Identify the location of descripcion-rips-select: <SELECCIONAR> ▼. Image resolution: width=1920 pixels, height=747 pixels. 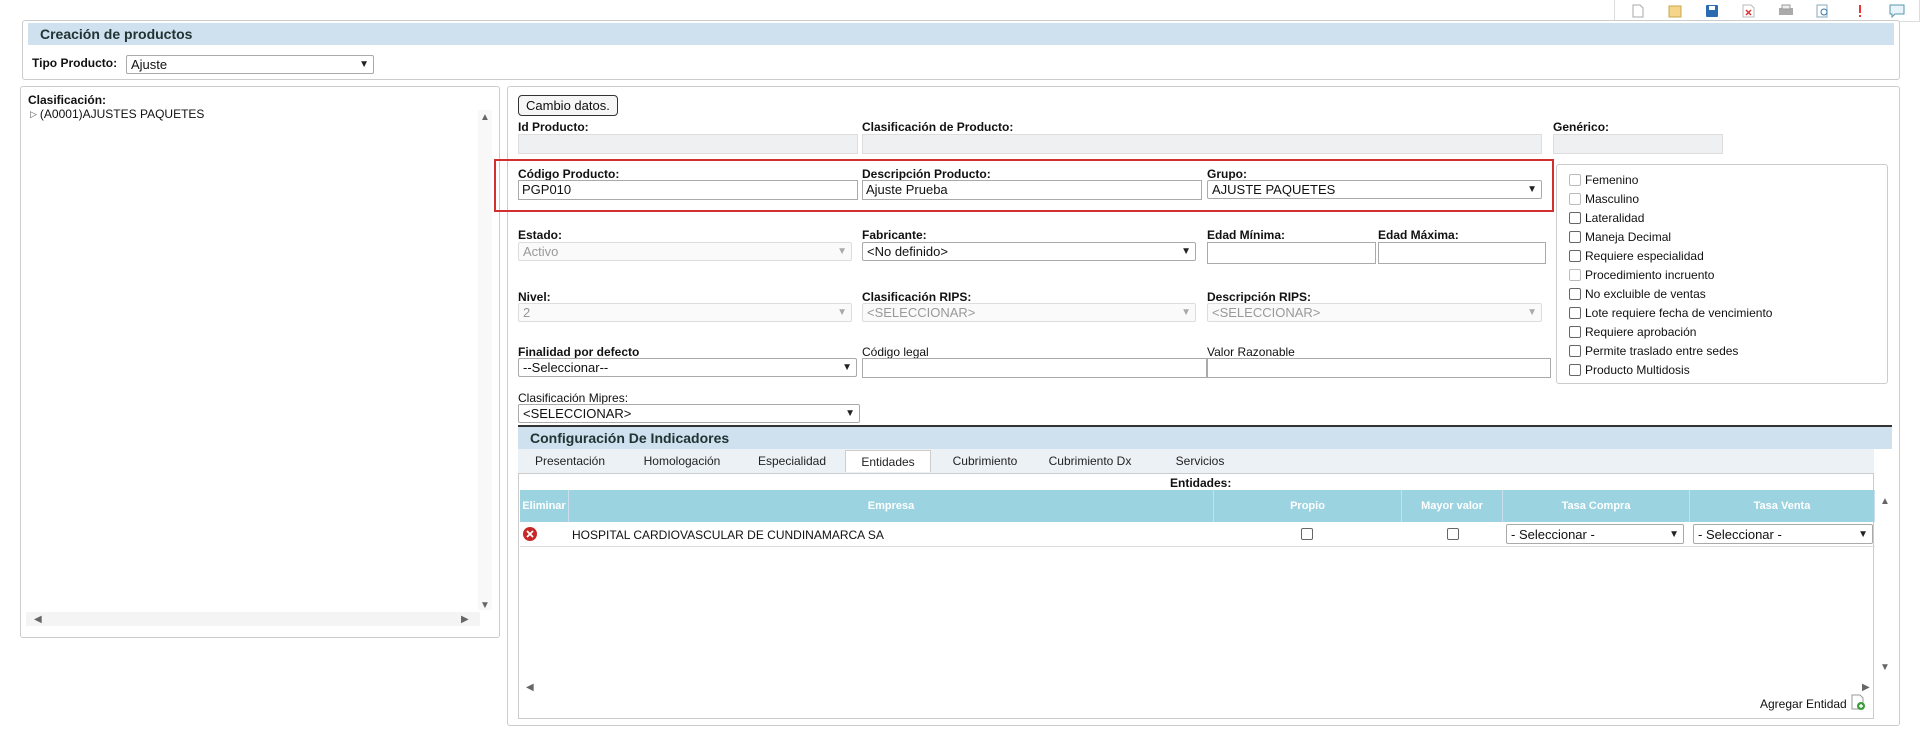
(1374, 312).